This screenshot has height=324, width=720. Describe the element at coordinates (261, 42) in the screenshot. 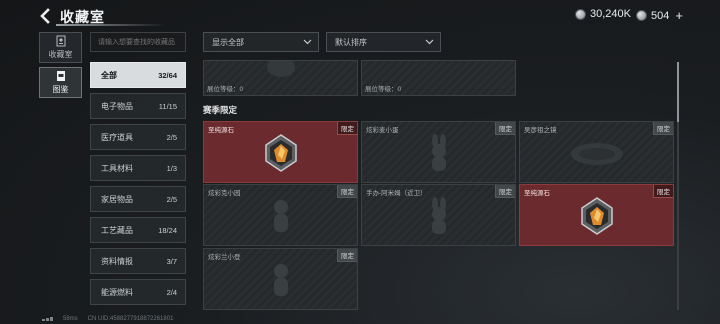

I see `display-filter-dropdown: 显示全部` at that location.